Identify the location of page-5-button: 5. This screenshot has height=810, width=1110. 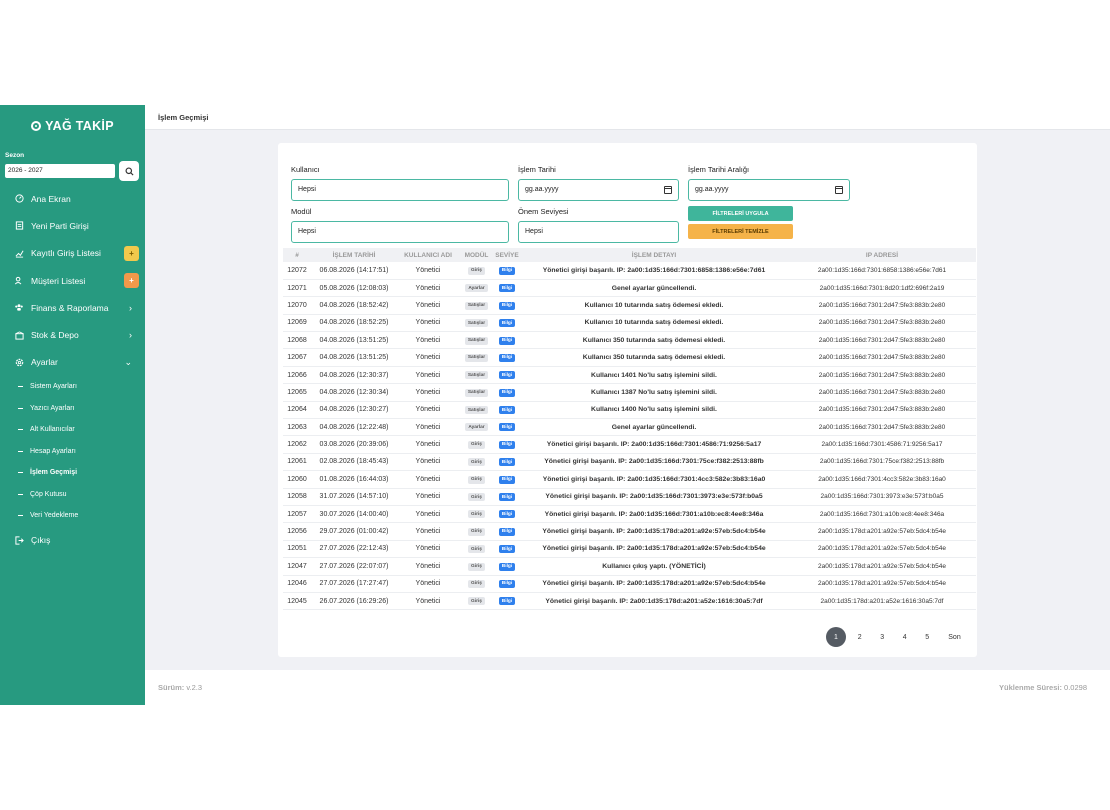
(927, 637).